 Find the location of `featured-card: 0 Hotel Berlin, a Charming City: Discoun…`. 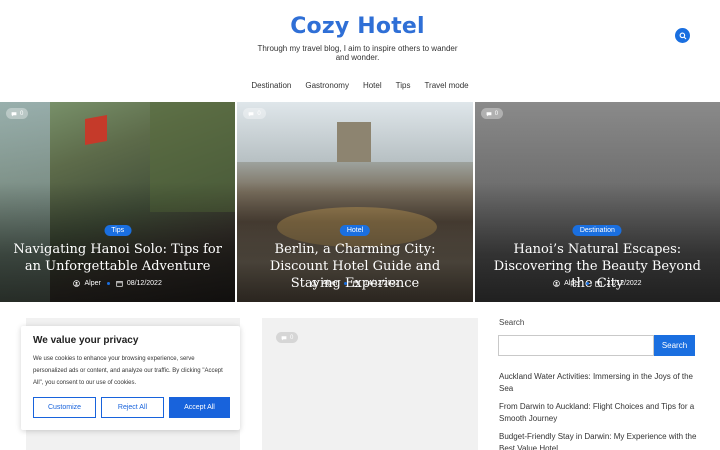

featured-card: 0 Hotel Berlin, a Charming City: Discoun… is located at coordinates (355, 202).